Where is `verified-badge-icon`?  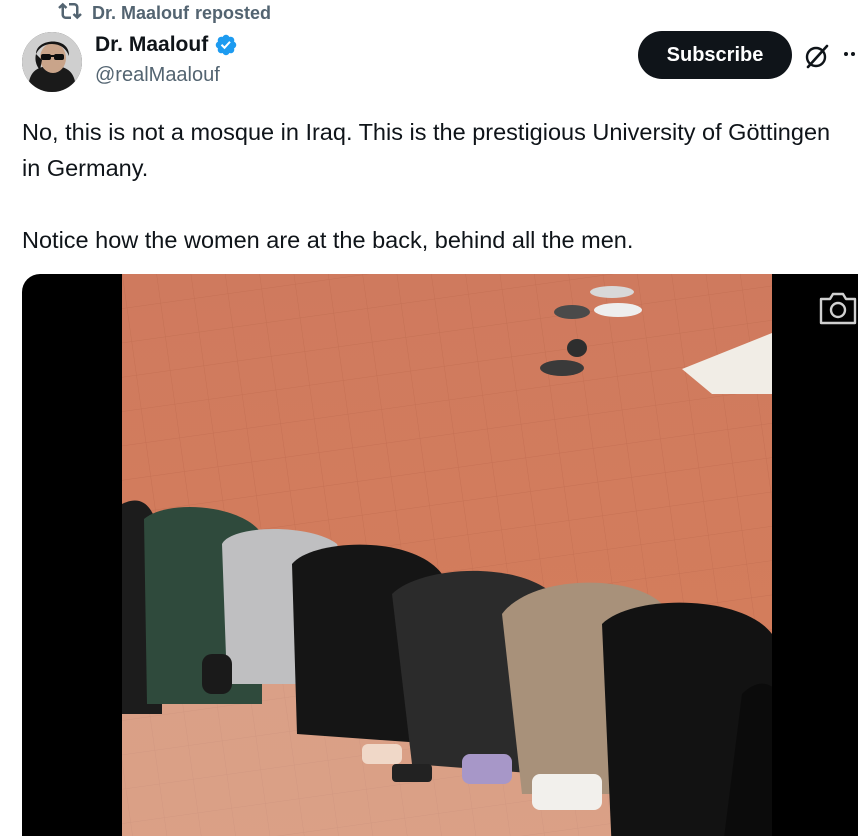 verified-badge-icon is located at coordinates (226, 45).